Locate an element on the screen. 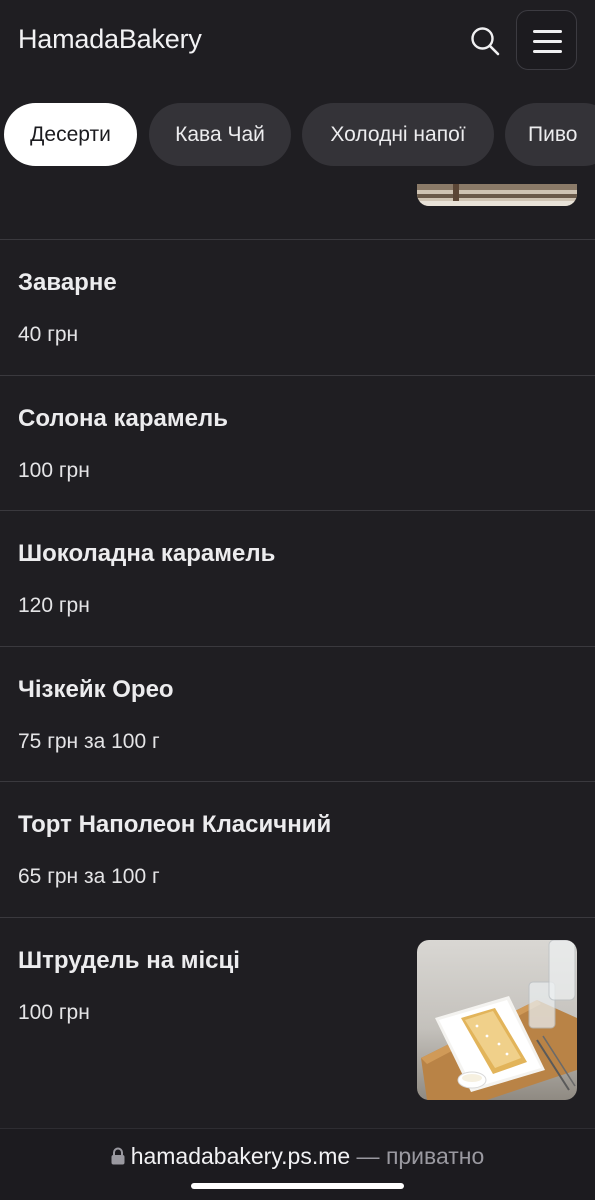 This screenshot has width=595, height=1200. item-name: Торт Наполеон Класичний is located at coordinates (175, 825).